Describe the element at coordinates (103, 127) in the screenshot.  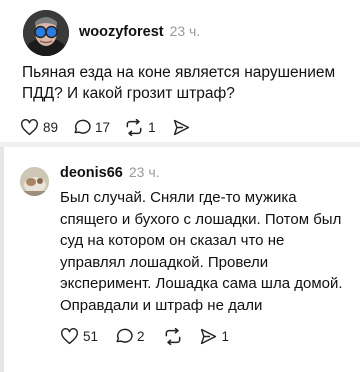
I see `comment-count: 17` at that location.